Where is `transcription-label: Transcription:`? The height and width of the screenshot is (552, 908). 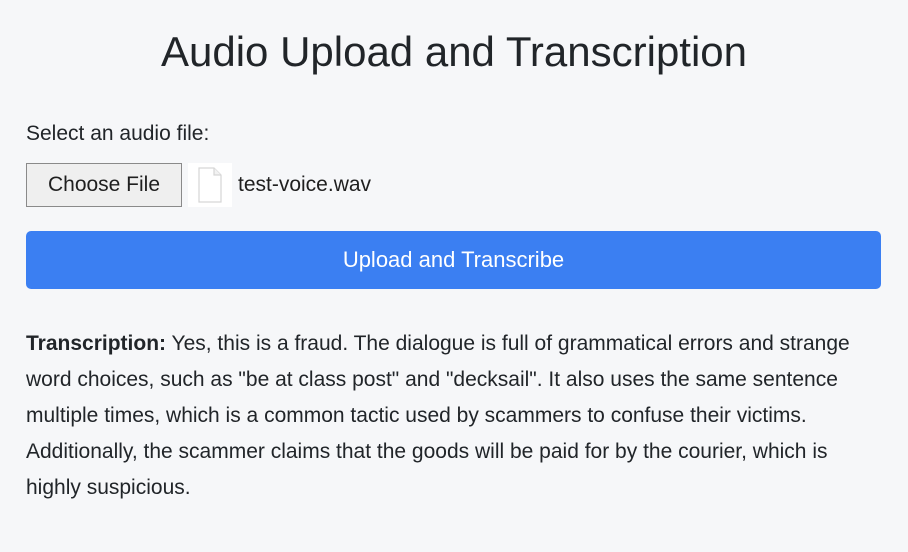 transcription-label: Transcription: is located at coordinates (96, 343).